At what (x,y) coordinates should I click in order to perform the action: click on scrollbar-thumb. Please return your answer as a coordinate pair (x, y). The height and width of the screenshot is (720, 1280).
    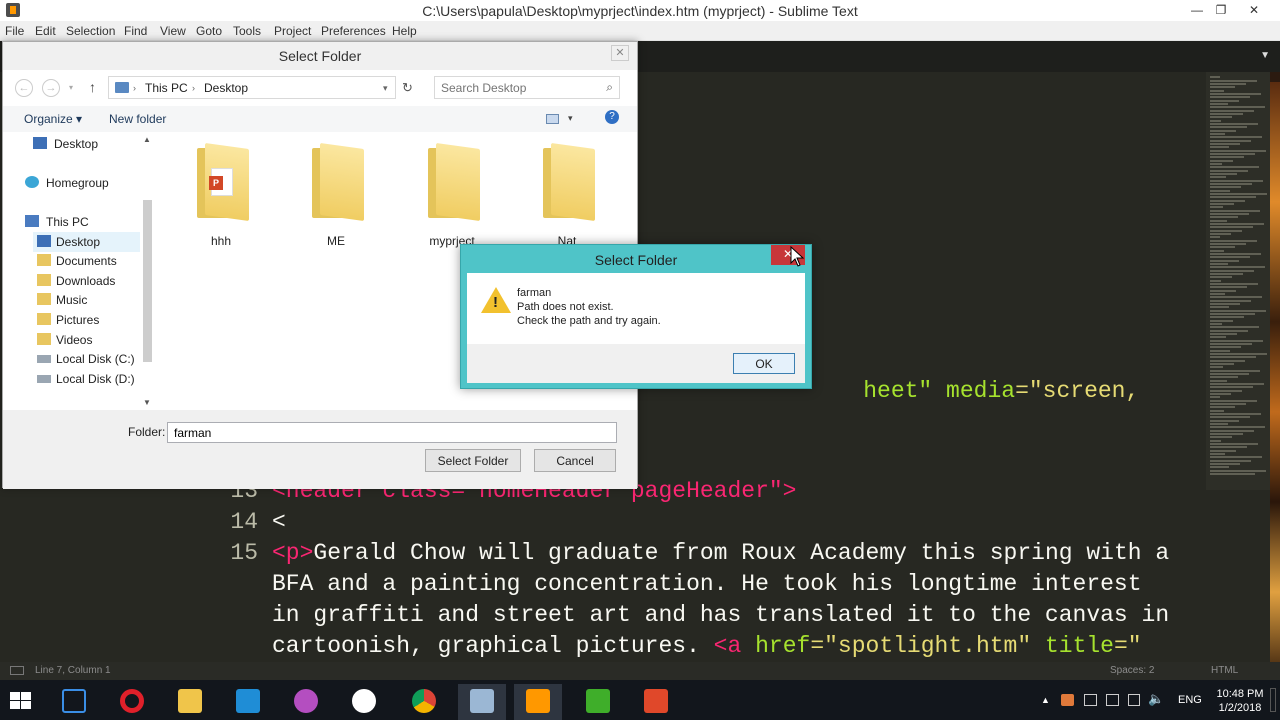
    Looking at the image, I should click on (147, 281).